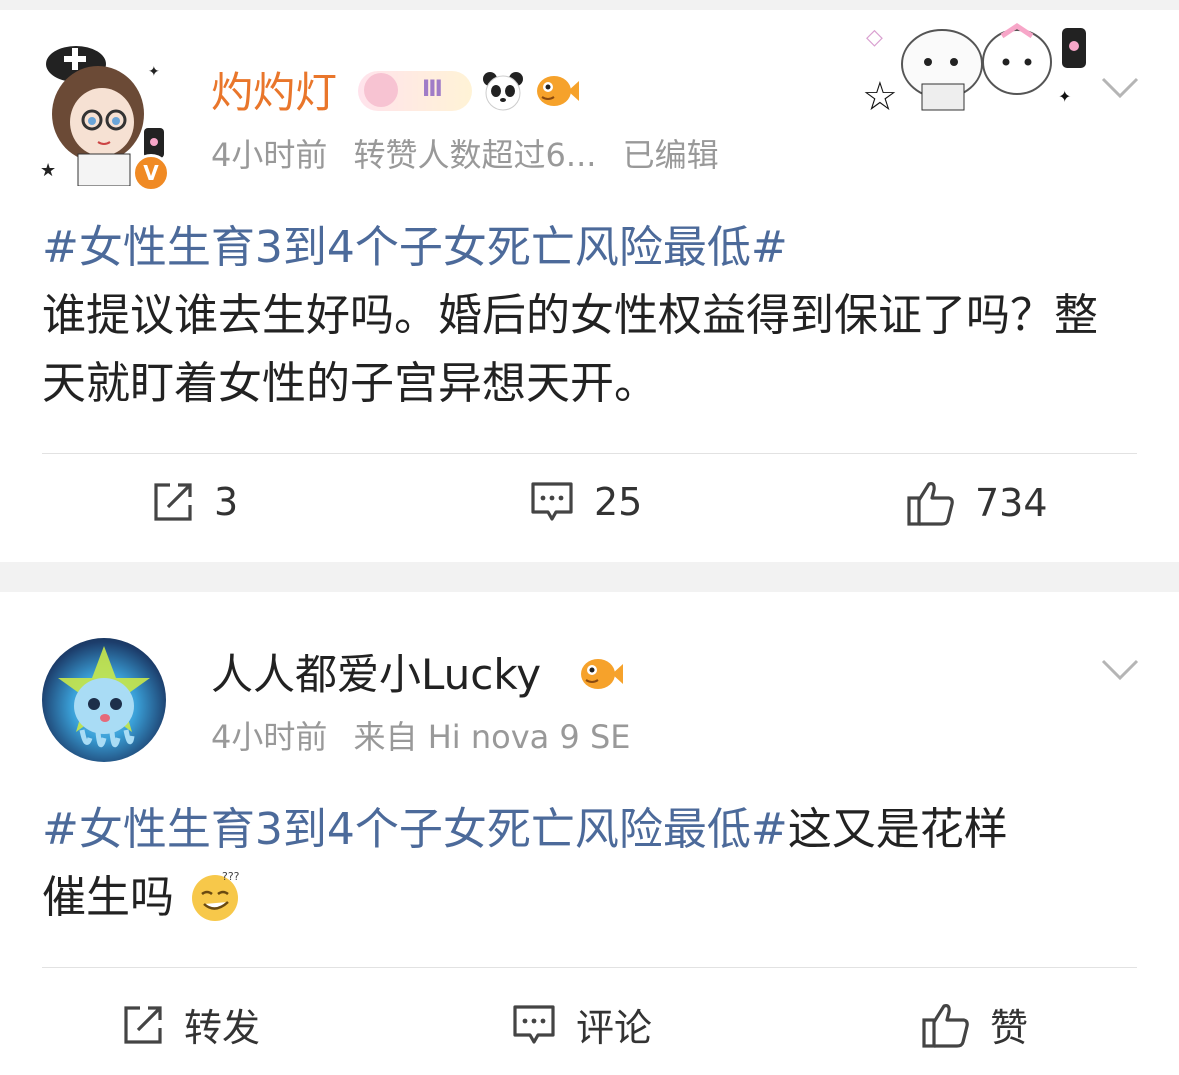  I want to click on avatar, so click(104, 700).